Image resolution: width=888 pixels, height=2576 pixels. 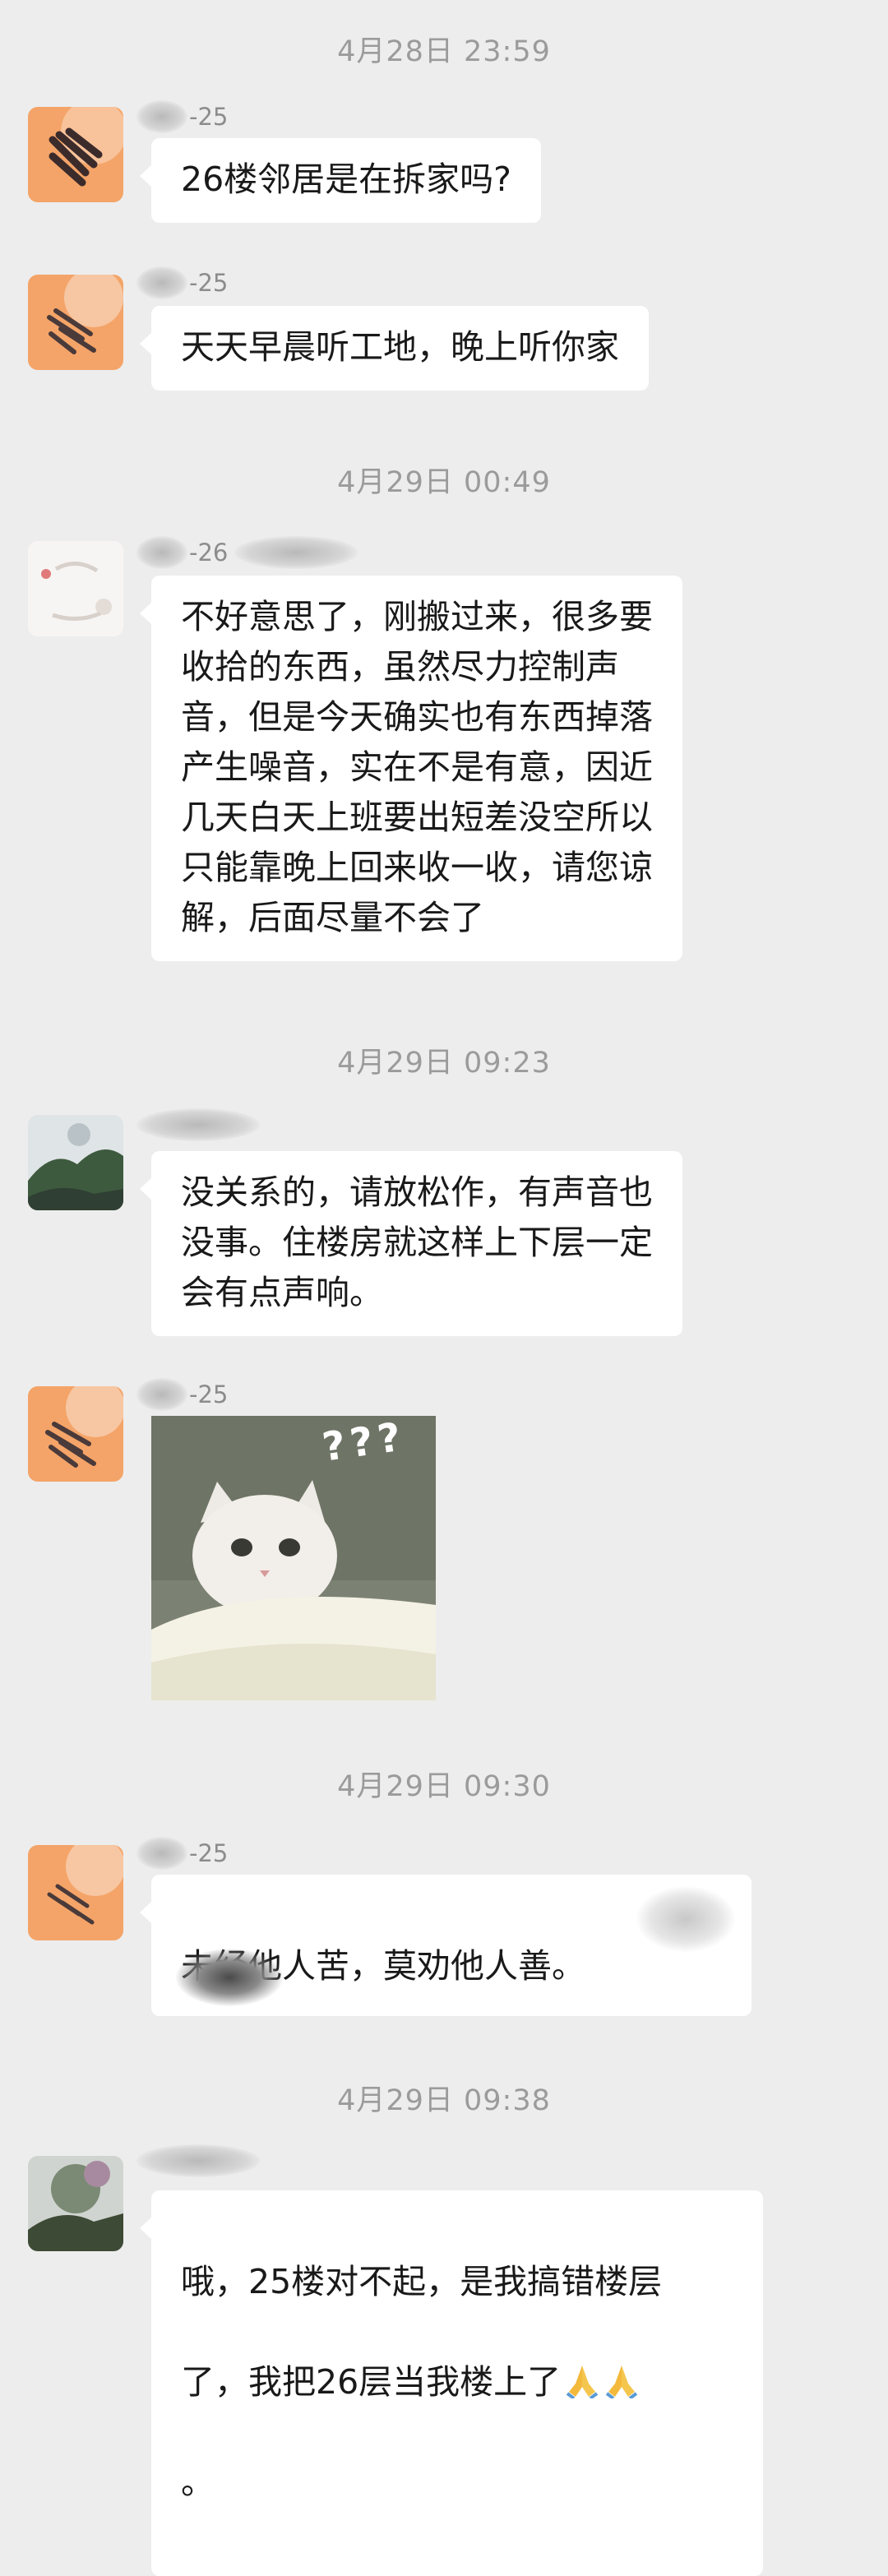 What do you see at coordinates (411, 1243) in the screenshot?
I see `message-bubble: 没关系的，请放松作，有声音也 没事。住楼房就这样上下层一定 会有点声响。` at bounding box center [411, 1243].